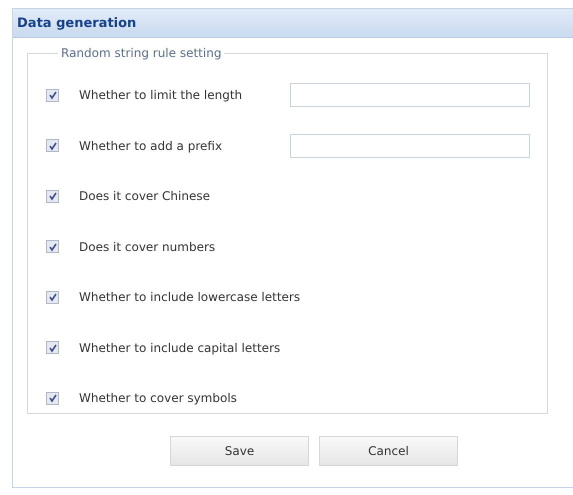  What do you see at coordinates (147, 247) in the screenshot?
I see `option-label: Does it cover numbers` at bounding box center [147, 247].